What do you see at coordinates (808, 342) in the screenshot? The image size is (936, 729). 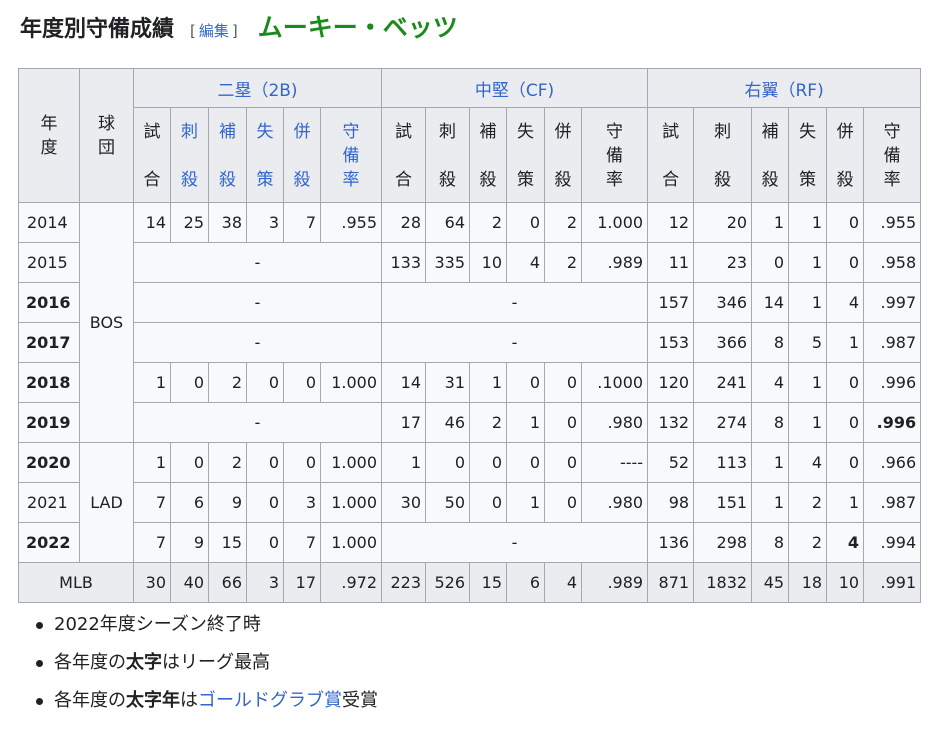 I see `stat-cell: 5` at bounding box center [808, 342].